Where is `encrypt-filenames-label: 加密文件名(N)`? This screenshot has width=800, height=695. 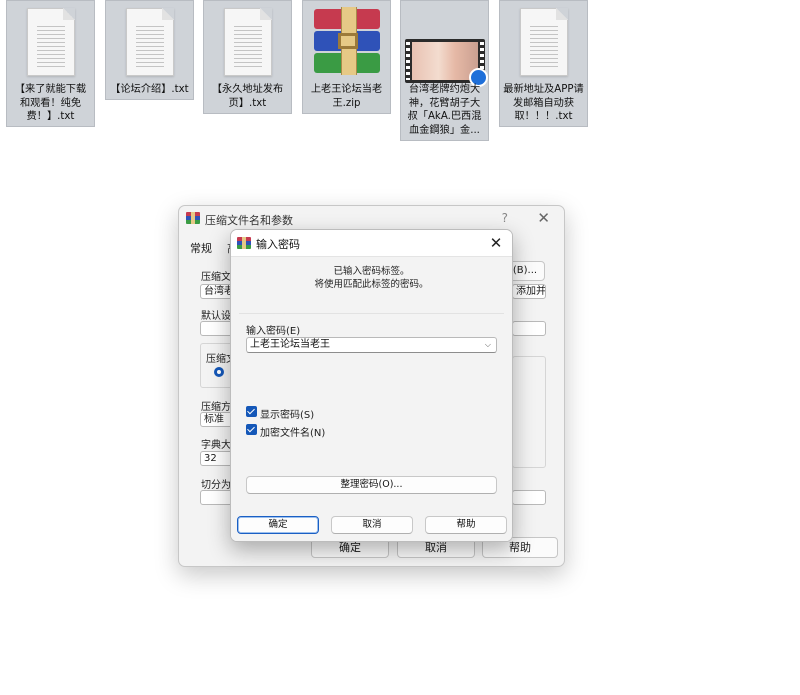 encrypt-filenames-label: 加密文件名(N) is located at coordinates (292, 431).